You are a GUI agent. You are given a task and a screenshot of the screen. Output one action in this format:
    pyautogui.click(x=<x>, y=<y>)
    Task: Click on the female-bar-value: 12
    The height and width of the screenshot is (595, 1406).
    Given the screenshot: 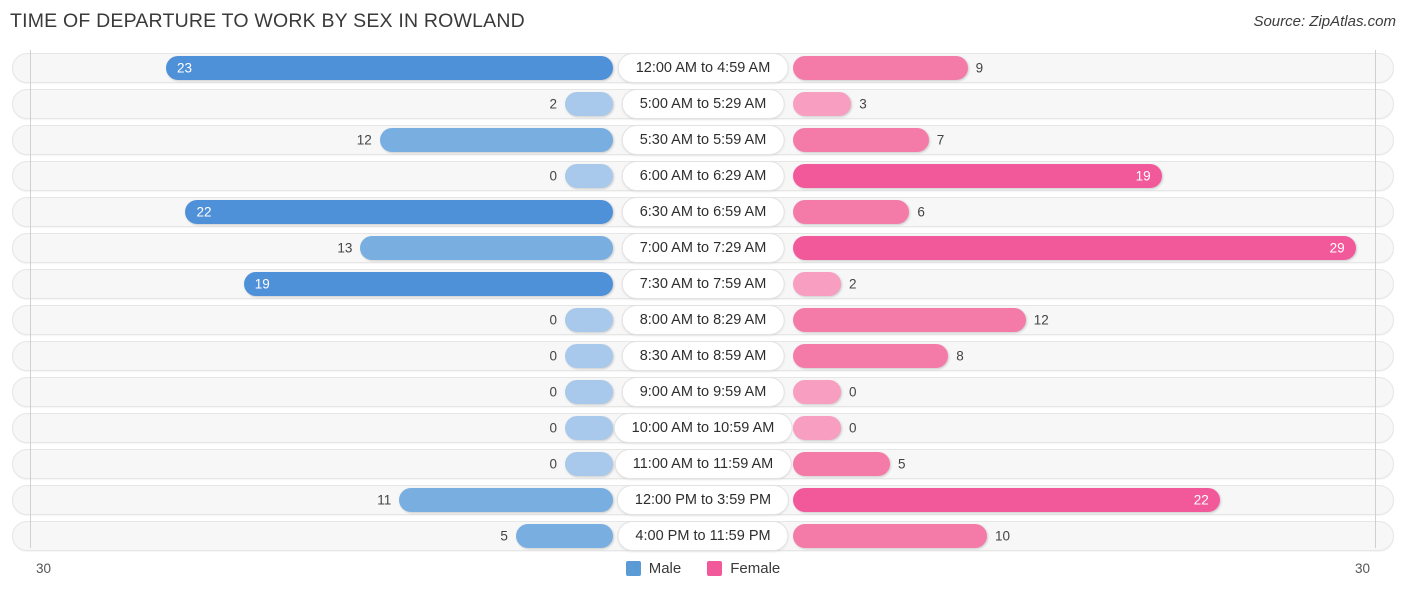 What is the action you would take?
    pyautogui.click(x=1041, y=320)
    